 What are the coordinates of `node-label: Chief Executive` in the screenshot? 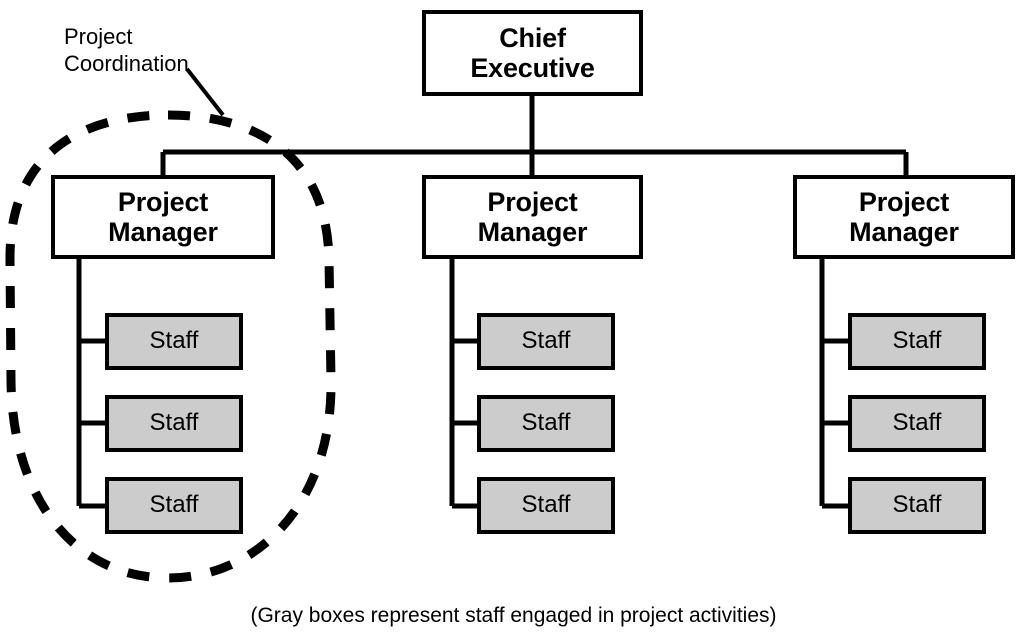 It's located at (532, 52).